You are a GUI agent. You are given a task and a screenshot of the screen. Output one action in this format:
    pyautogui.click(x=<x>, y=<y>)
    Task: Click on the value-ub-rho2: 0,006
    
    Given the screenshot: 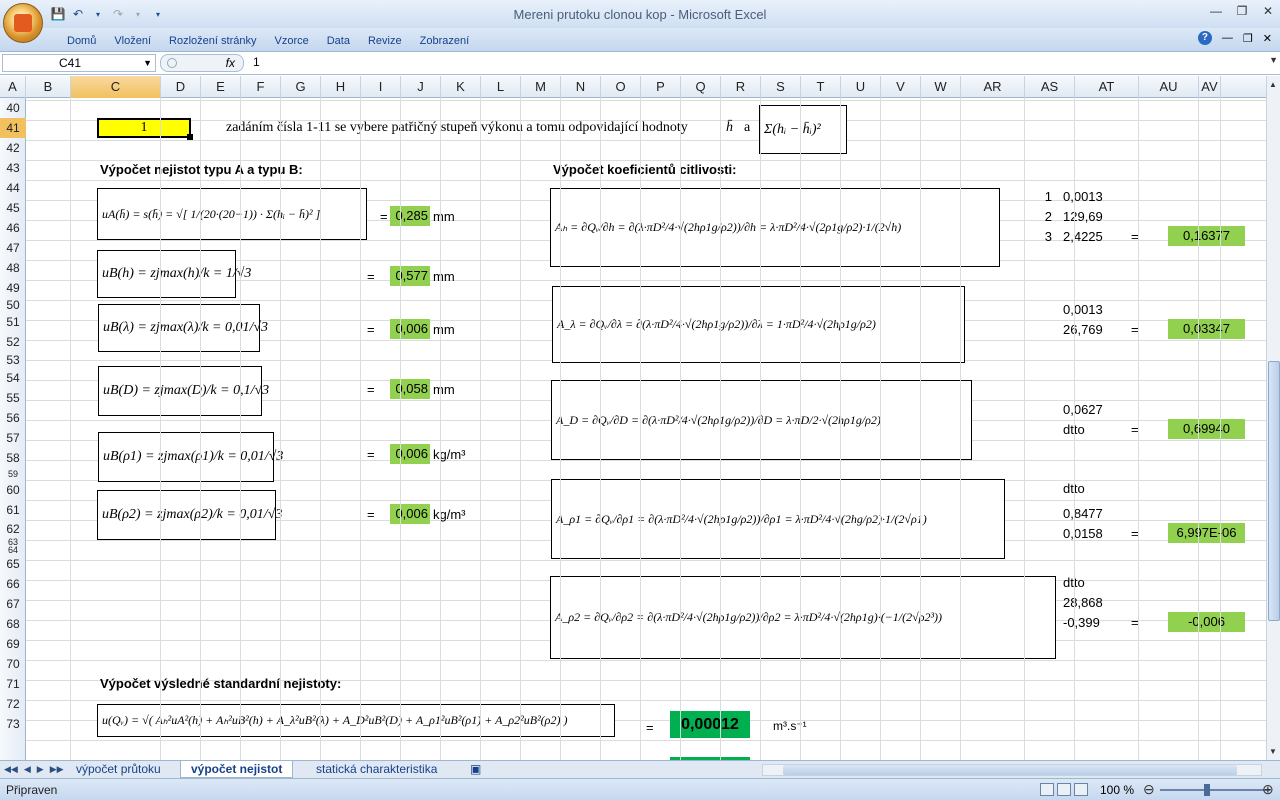 What is the action you would take?
    pyautogui.click(x=410, y=514)
    